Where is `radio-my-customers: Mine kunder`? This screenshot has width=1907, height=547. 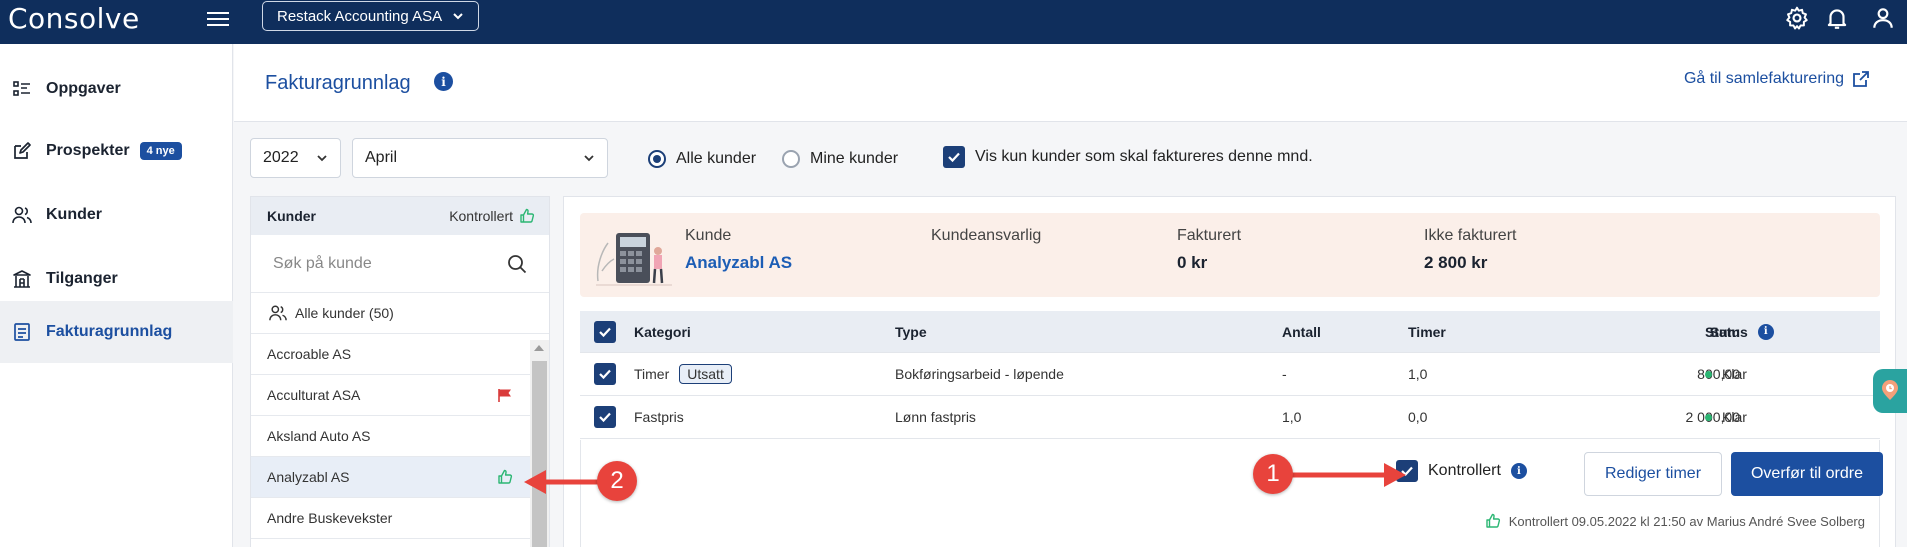
radio-my-customers: Mine kunder is located at coordinates (840, 159).